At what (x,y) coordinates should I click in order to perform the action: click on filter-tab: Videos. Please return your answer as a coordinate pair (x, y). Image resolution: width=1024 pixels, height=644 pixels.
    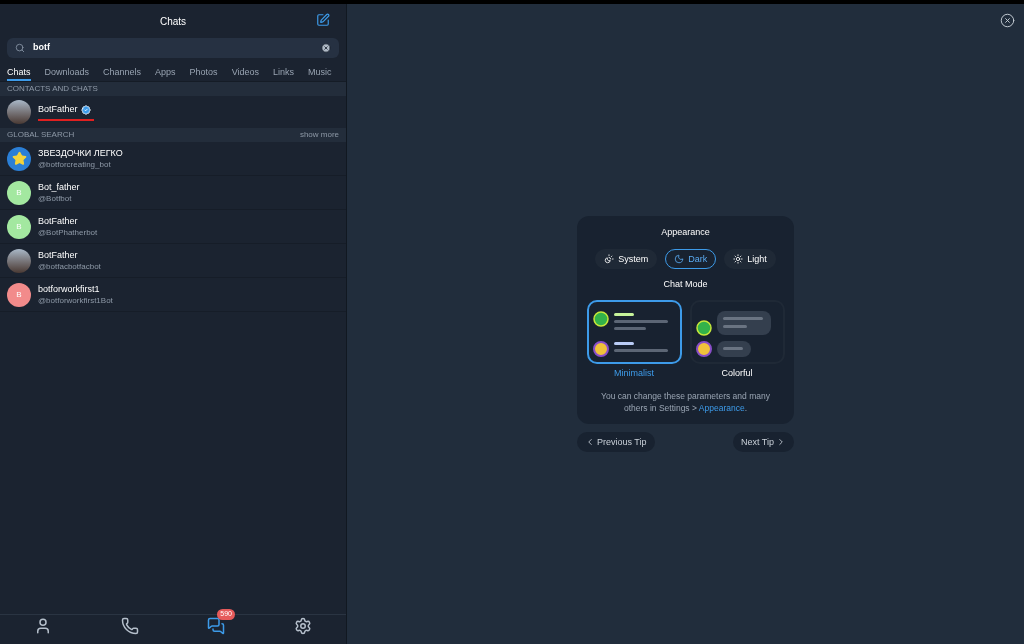
    Looking at the image, I should click on (245, 72).